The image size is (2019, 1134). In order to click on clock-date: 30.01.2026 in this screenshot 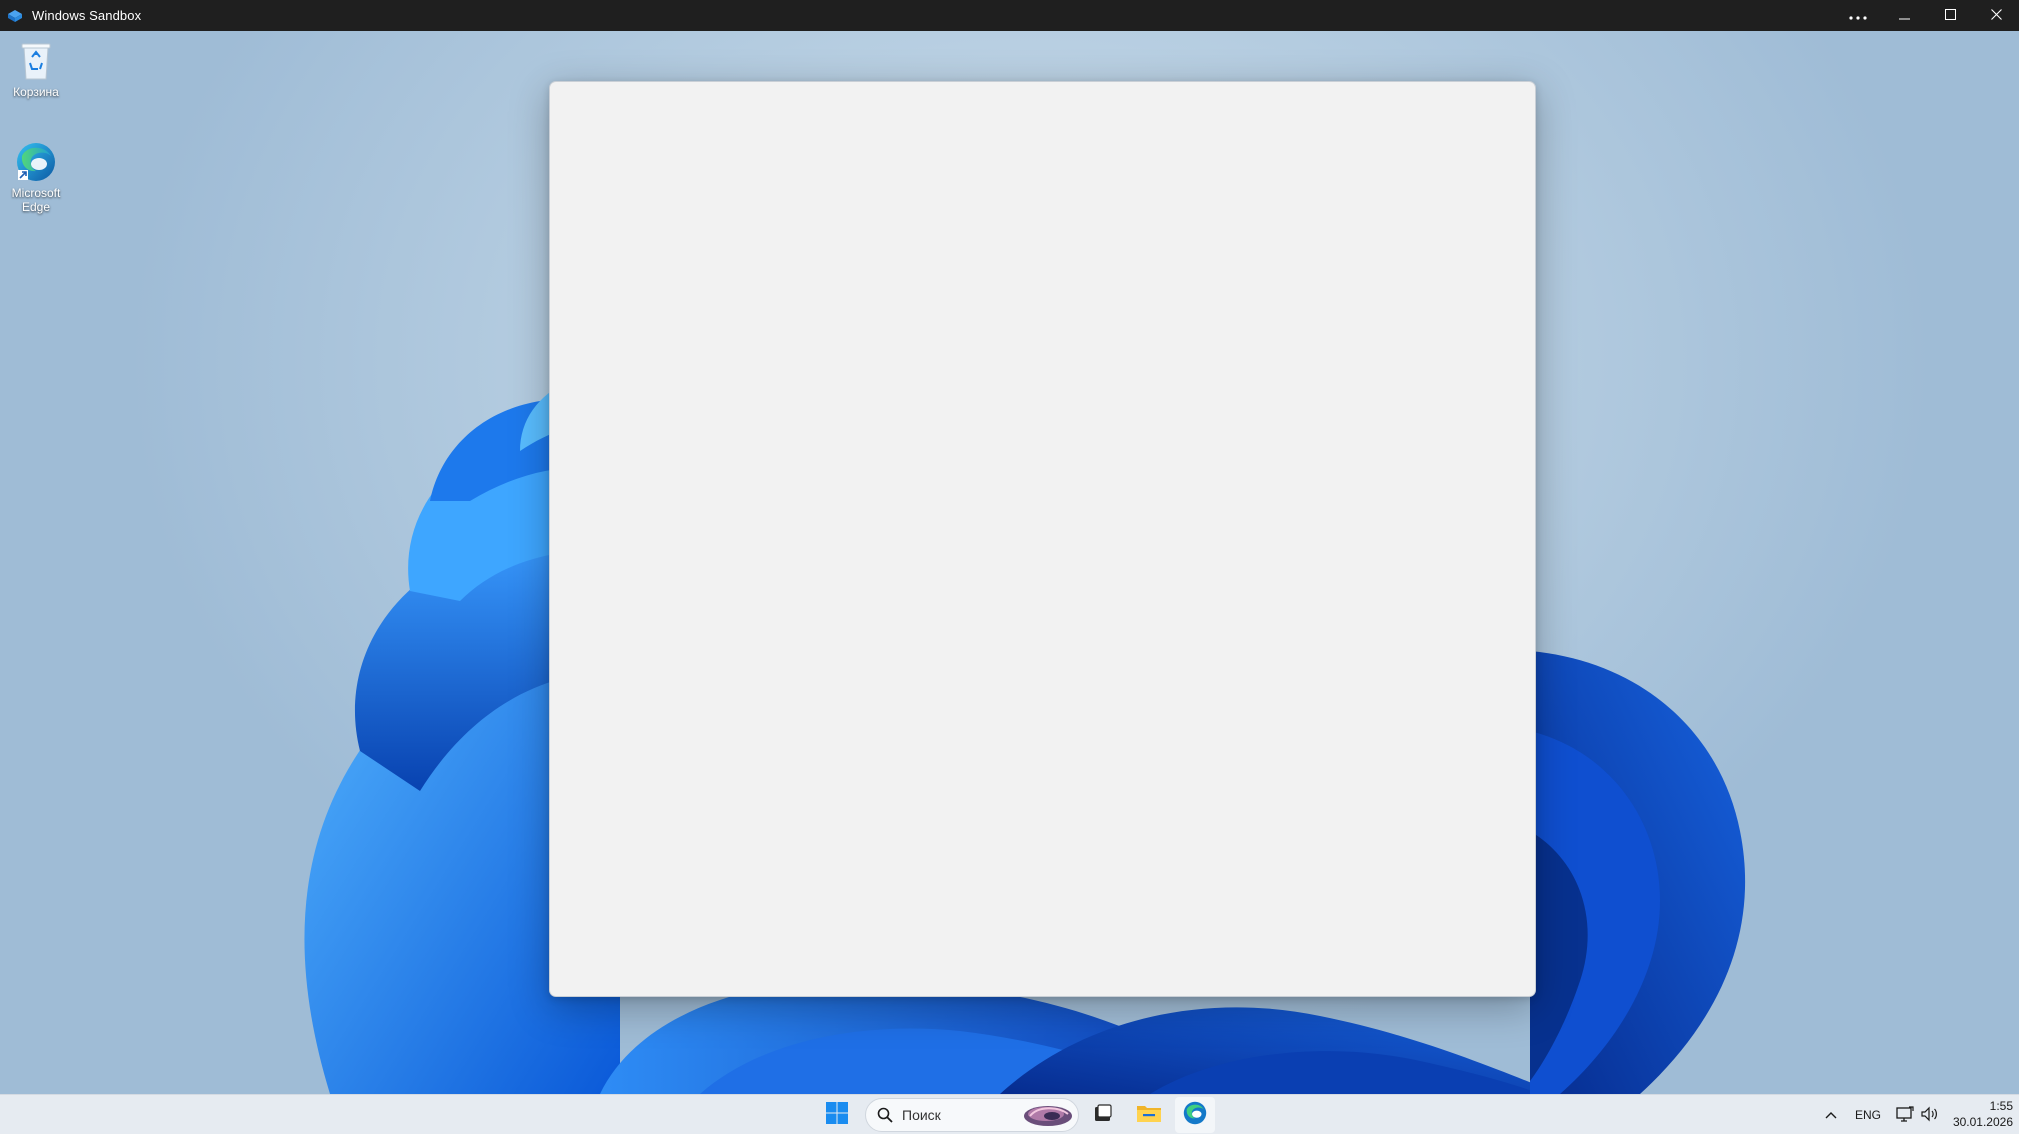, I will do `click(1982, 1122)`.